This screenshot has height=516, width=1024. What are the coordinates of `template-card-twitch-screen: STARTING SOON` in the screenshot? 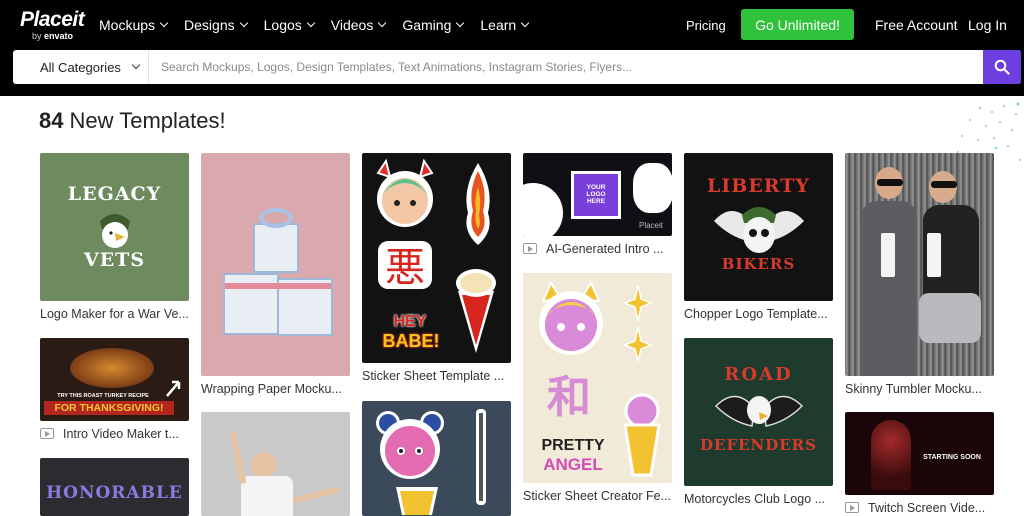 It's located at (919, 453).